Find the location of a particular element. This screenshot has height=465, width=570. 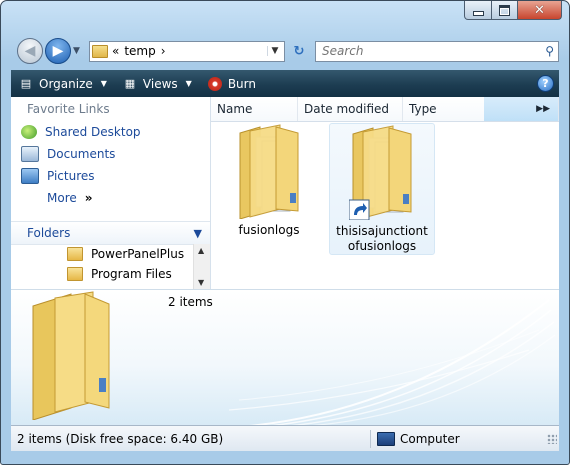

minimize-button is located at coordinates (478, 10).